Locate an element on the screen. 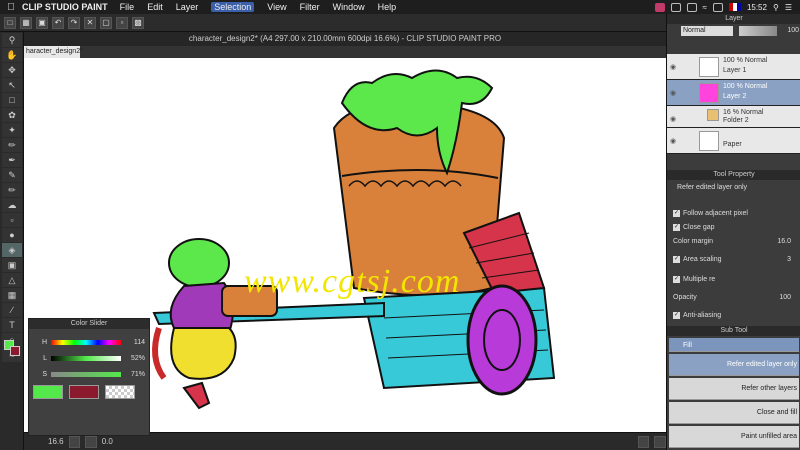  sub-tool-group-fill: Fill is located at coordinates (734, 345).